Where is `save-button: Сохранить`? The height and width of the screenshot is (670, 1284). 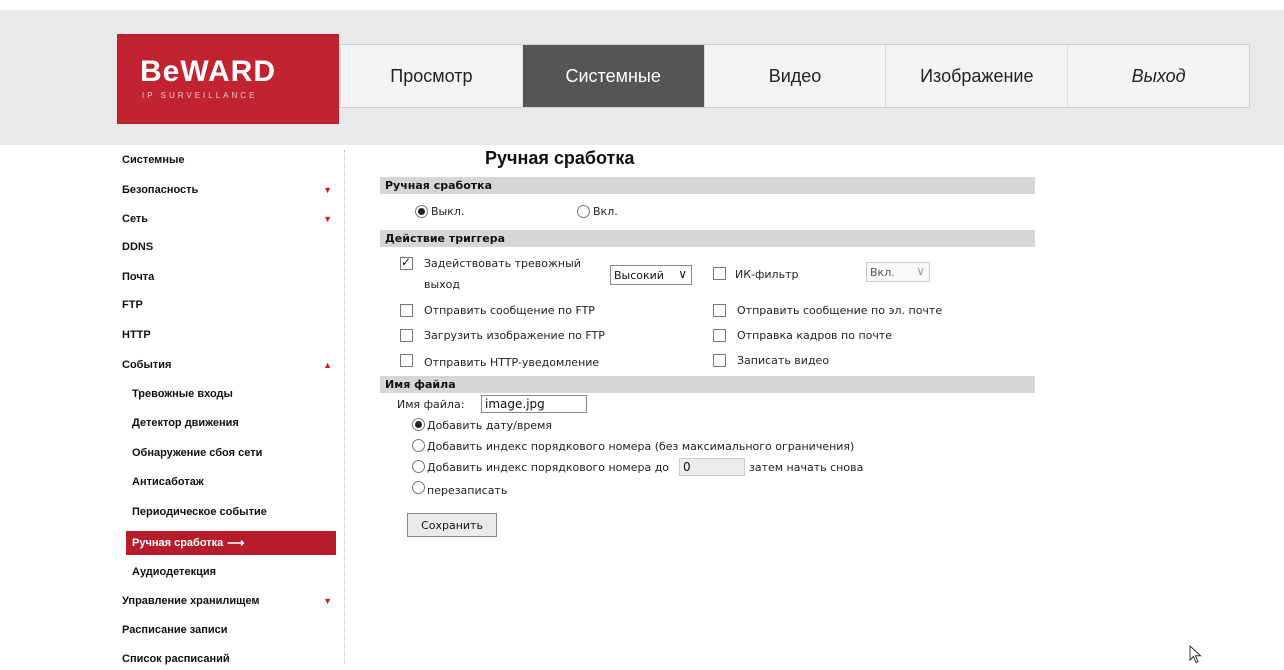
save-button: Сохранить is located at coordinates (452, 525).